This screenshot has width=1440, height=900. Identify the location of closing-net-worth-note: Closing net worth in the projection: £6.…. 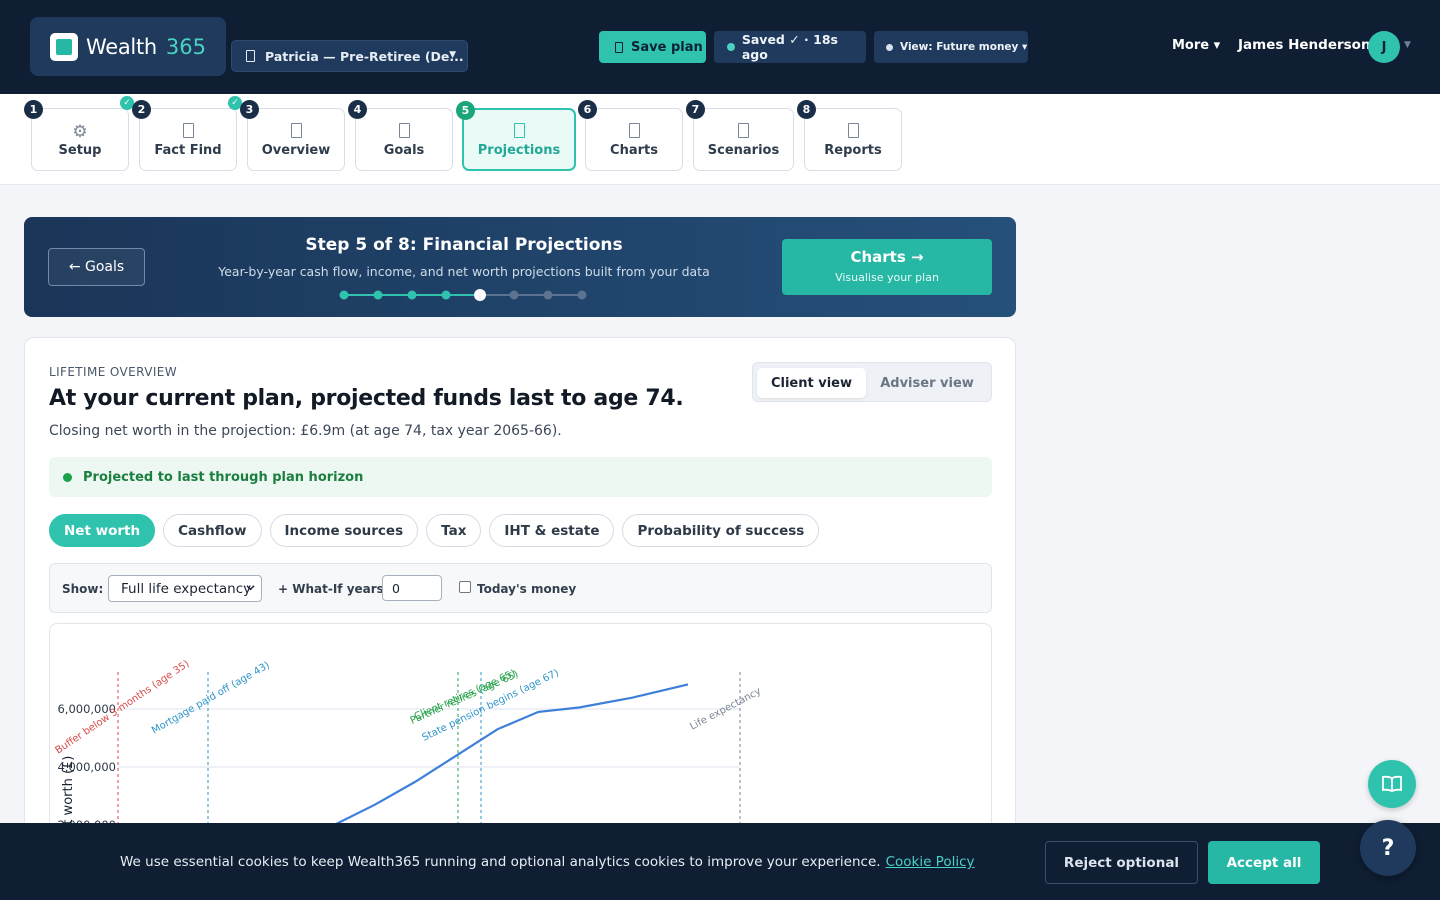
(305, 431).